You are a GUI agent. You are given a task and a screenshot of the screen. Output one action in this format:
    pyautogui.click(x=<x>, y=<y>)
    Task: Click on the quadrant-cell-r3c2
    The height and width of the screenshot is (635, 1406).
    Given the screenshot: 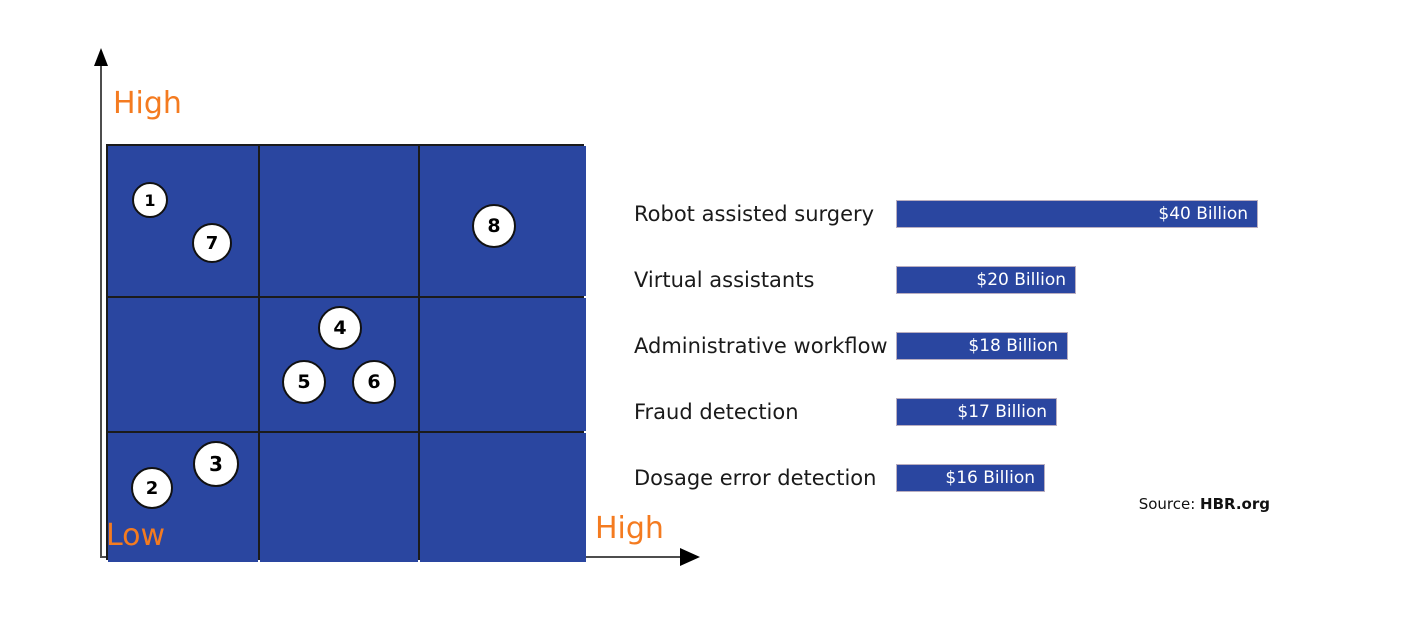 What is the action you would take?
    pyautogui.click(x=339, y=497)
    